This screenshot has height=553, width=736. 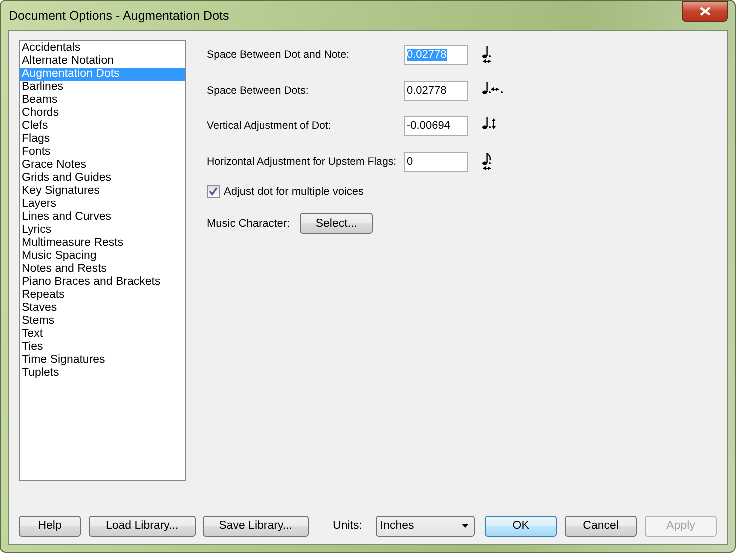 What do you see at coordinates (102, 243) in the screenshot?
I see `category-item: Multimeasure Rests` at bounding box center [102, 243].